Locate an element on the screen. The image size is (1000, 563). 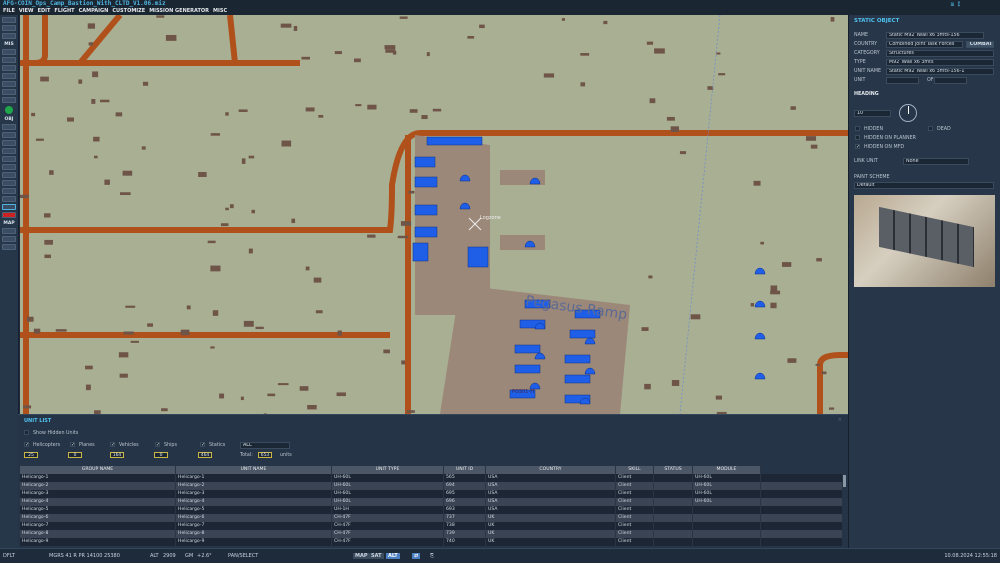
sat-button: SAT is located at coordinates (376, 556).